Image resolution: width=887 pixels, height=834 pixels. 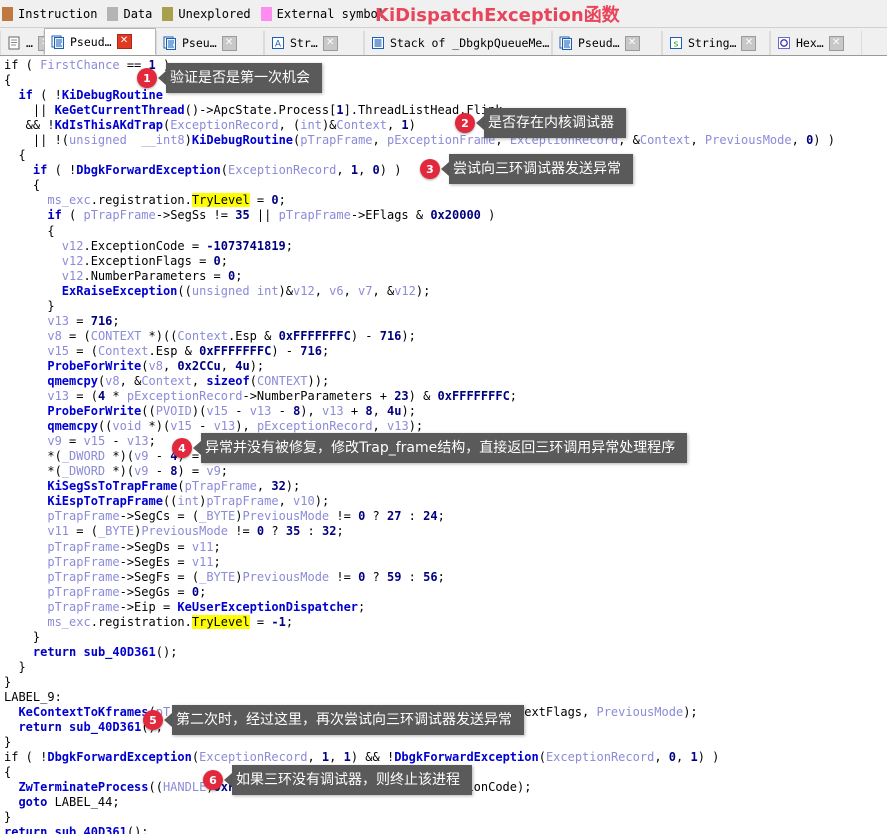 I want to click on callout-number-badge: 5, so click(x=153, y=720).